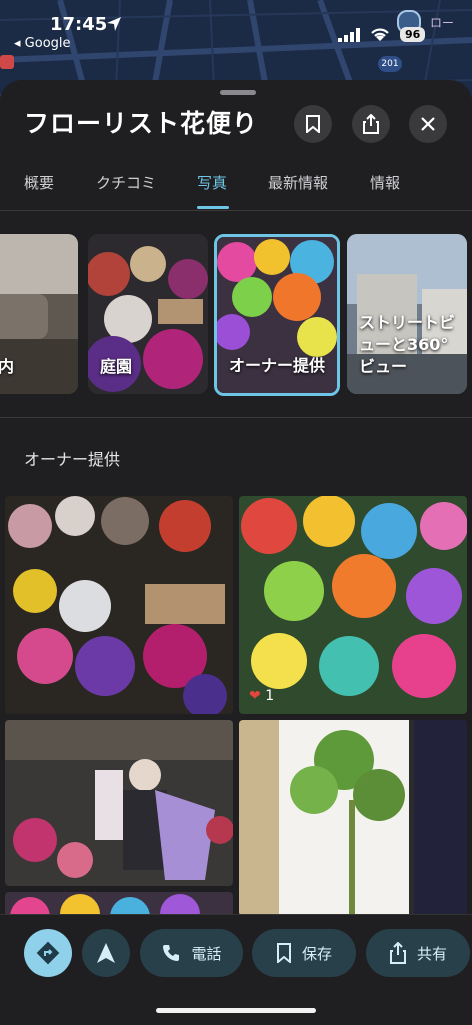 The image size is (472, 1025). What do you see at coordinates (255, 696) in the screenshot?
I see `heart-icon: ❤` at bounding box center [255, 696].